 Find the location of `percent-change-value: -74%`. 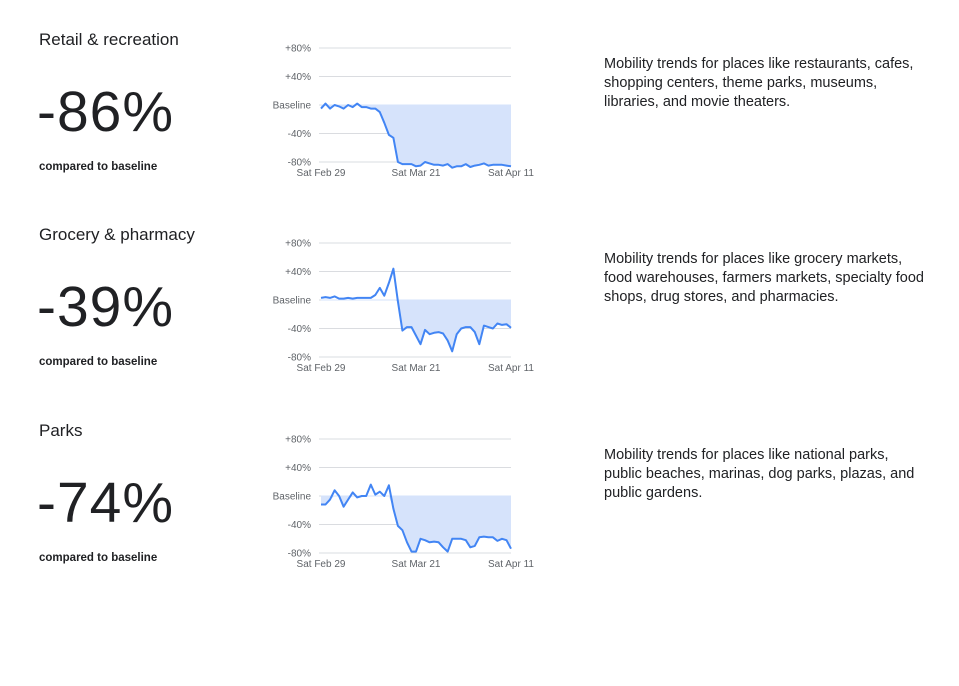

percent-change-value: -74% is located at coordinates (106, 503).